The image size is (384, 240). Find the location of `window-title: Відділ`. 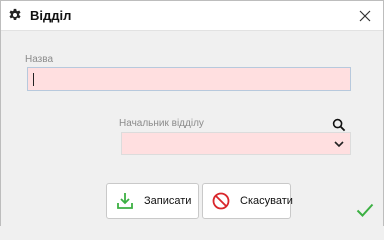

window-title: Відділ is located at coordinates (51, 15).